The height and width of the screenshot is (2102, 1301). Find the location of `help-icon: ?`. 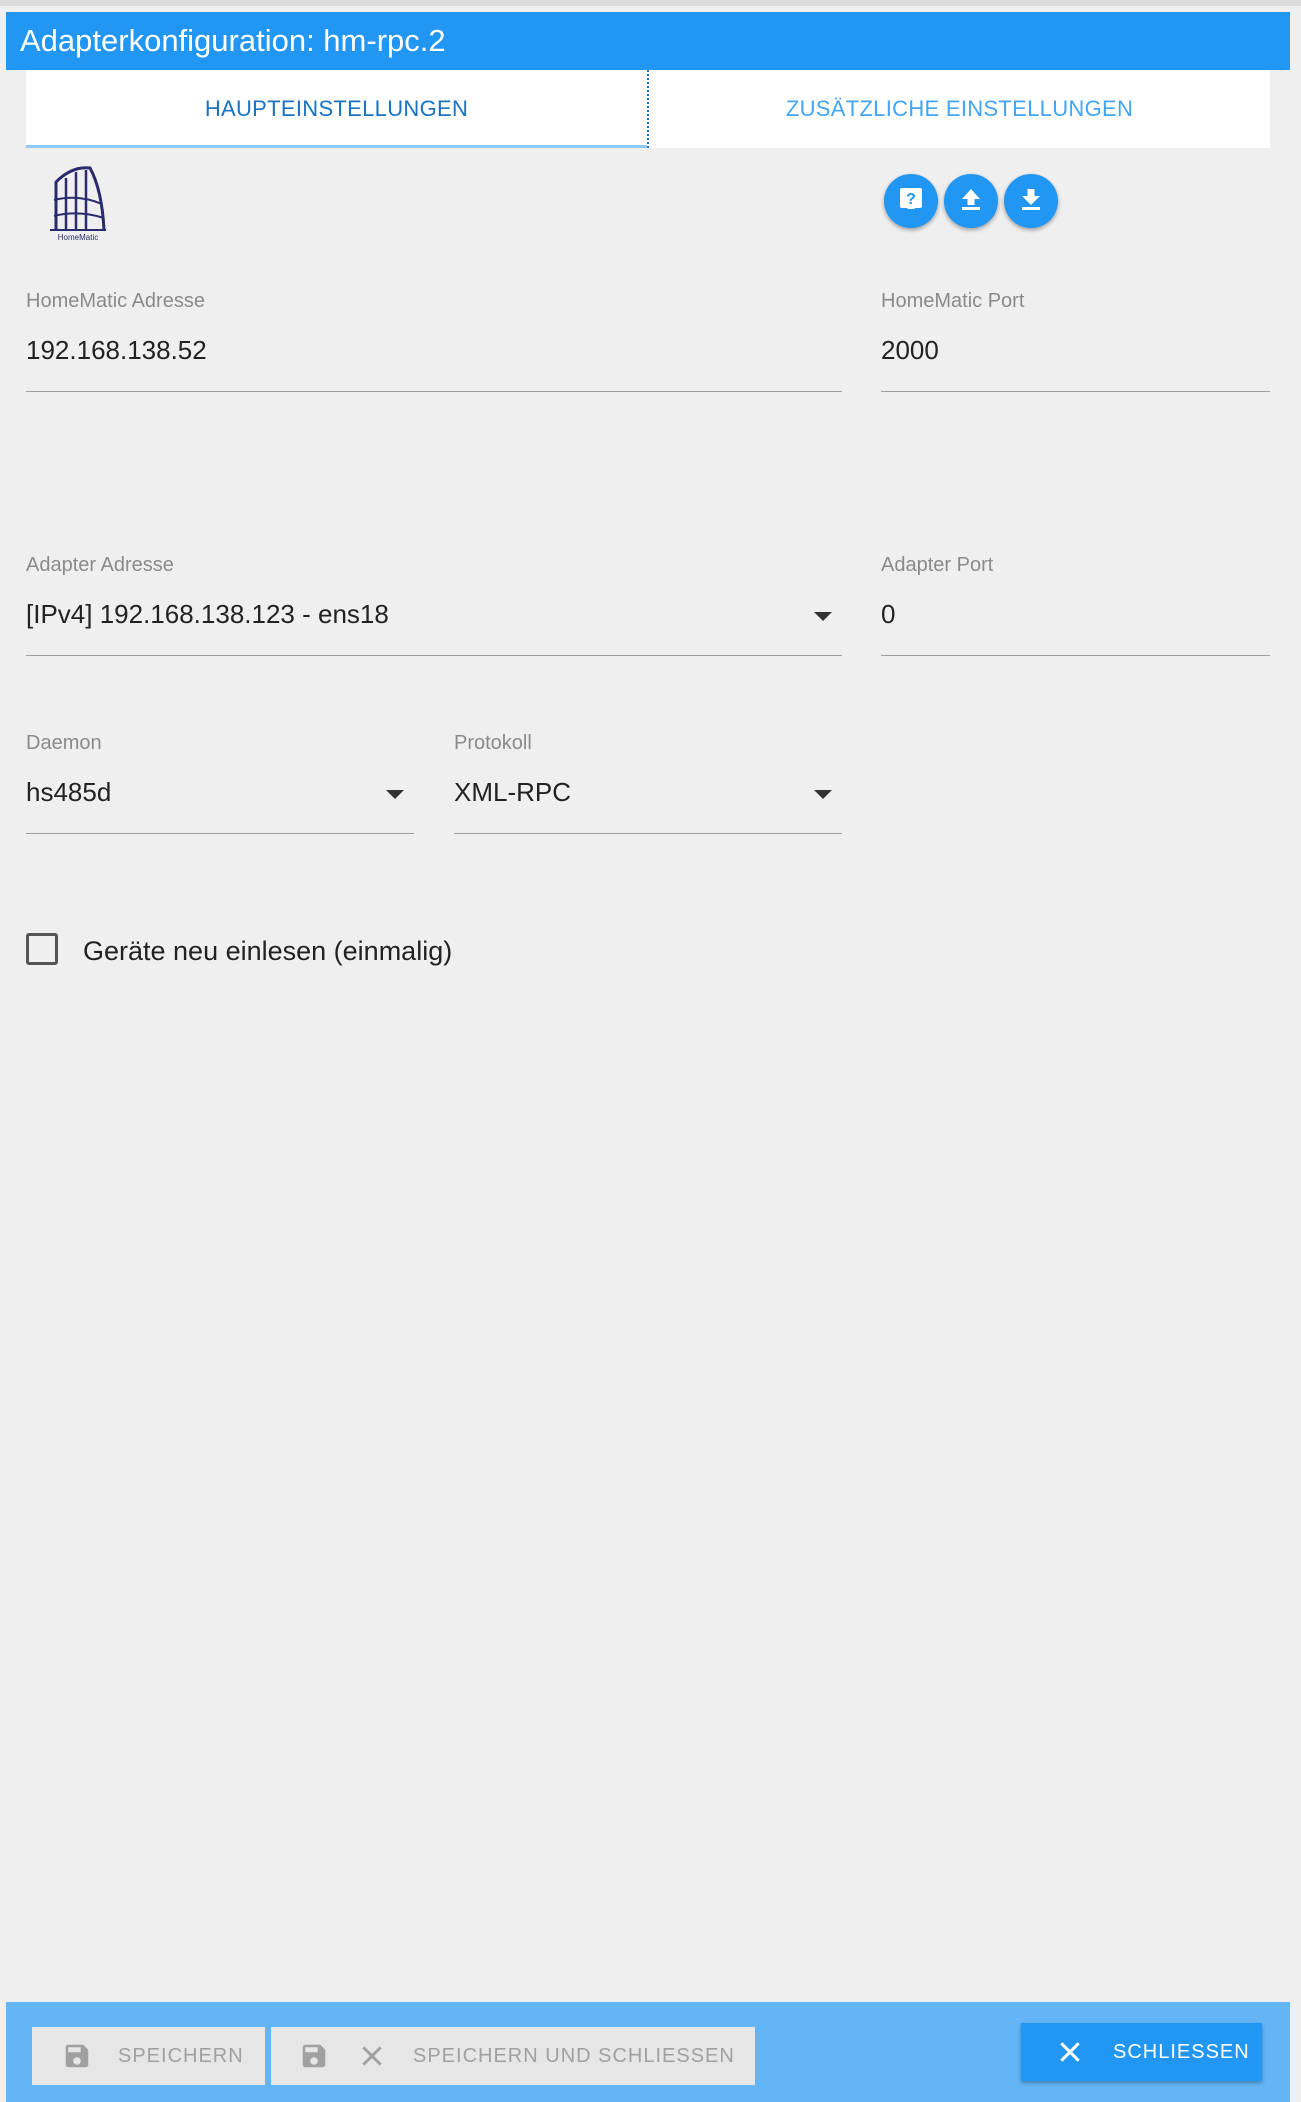

help-icon: ? is located at coordinates (911, 201).